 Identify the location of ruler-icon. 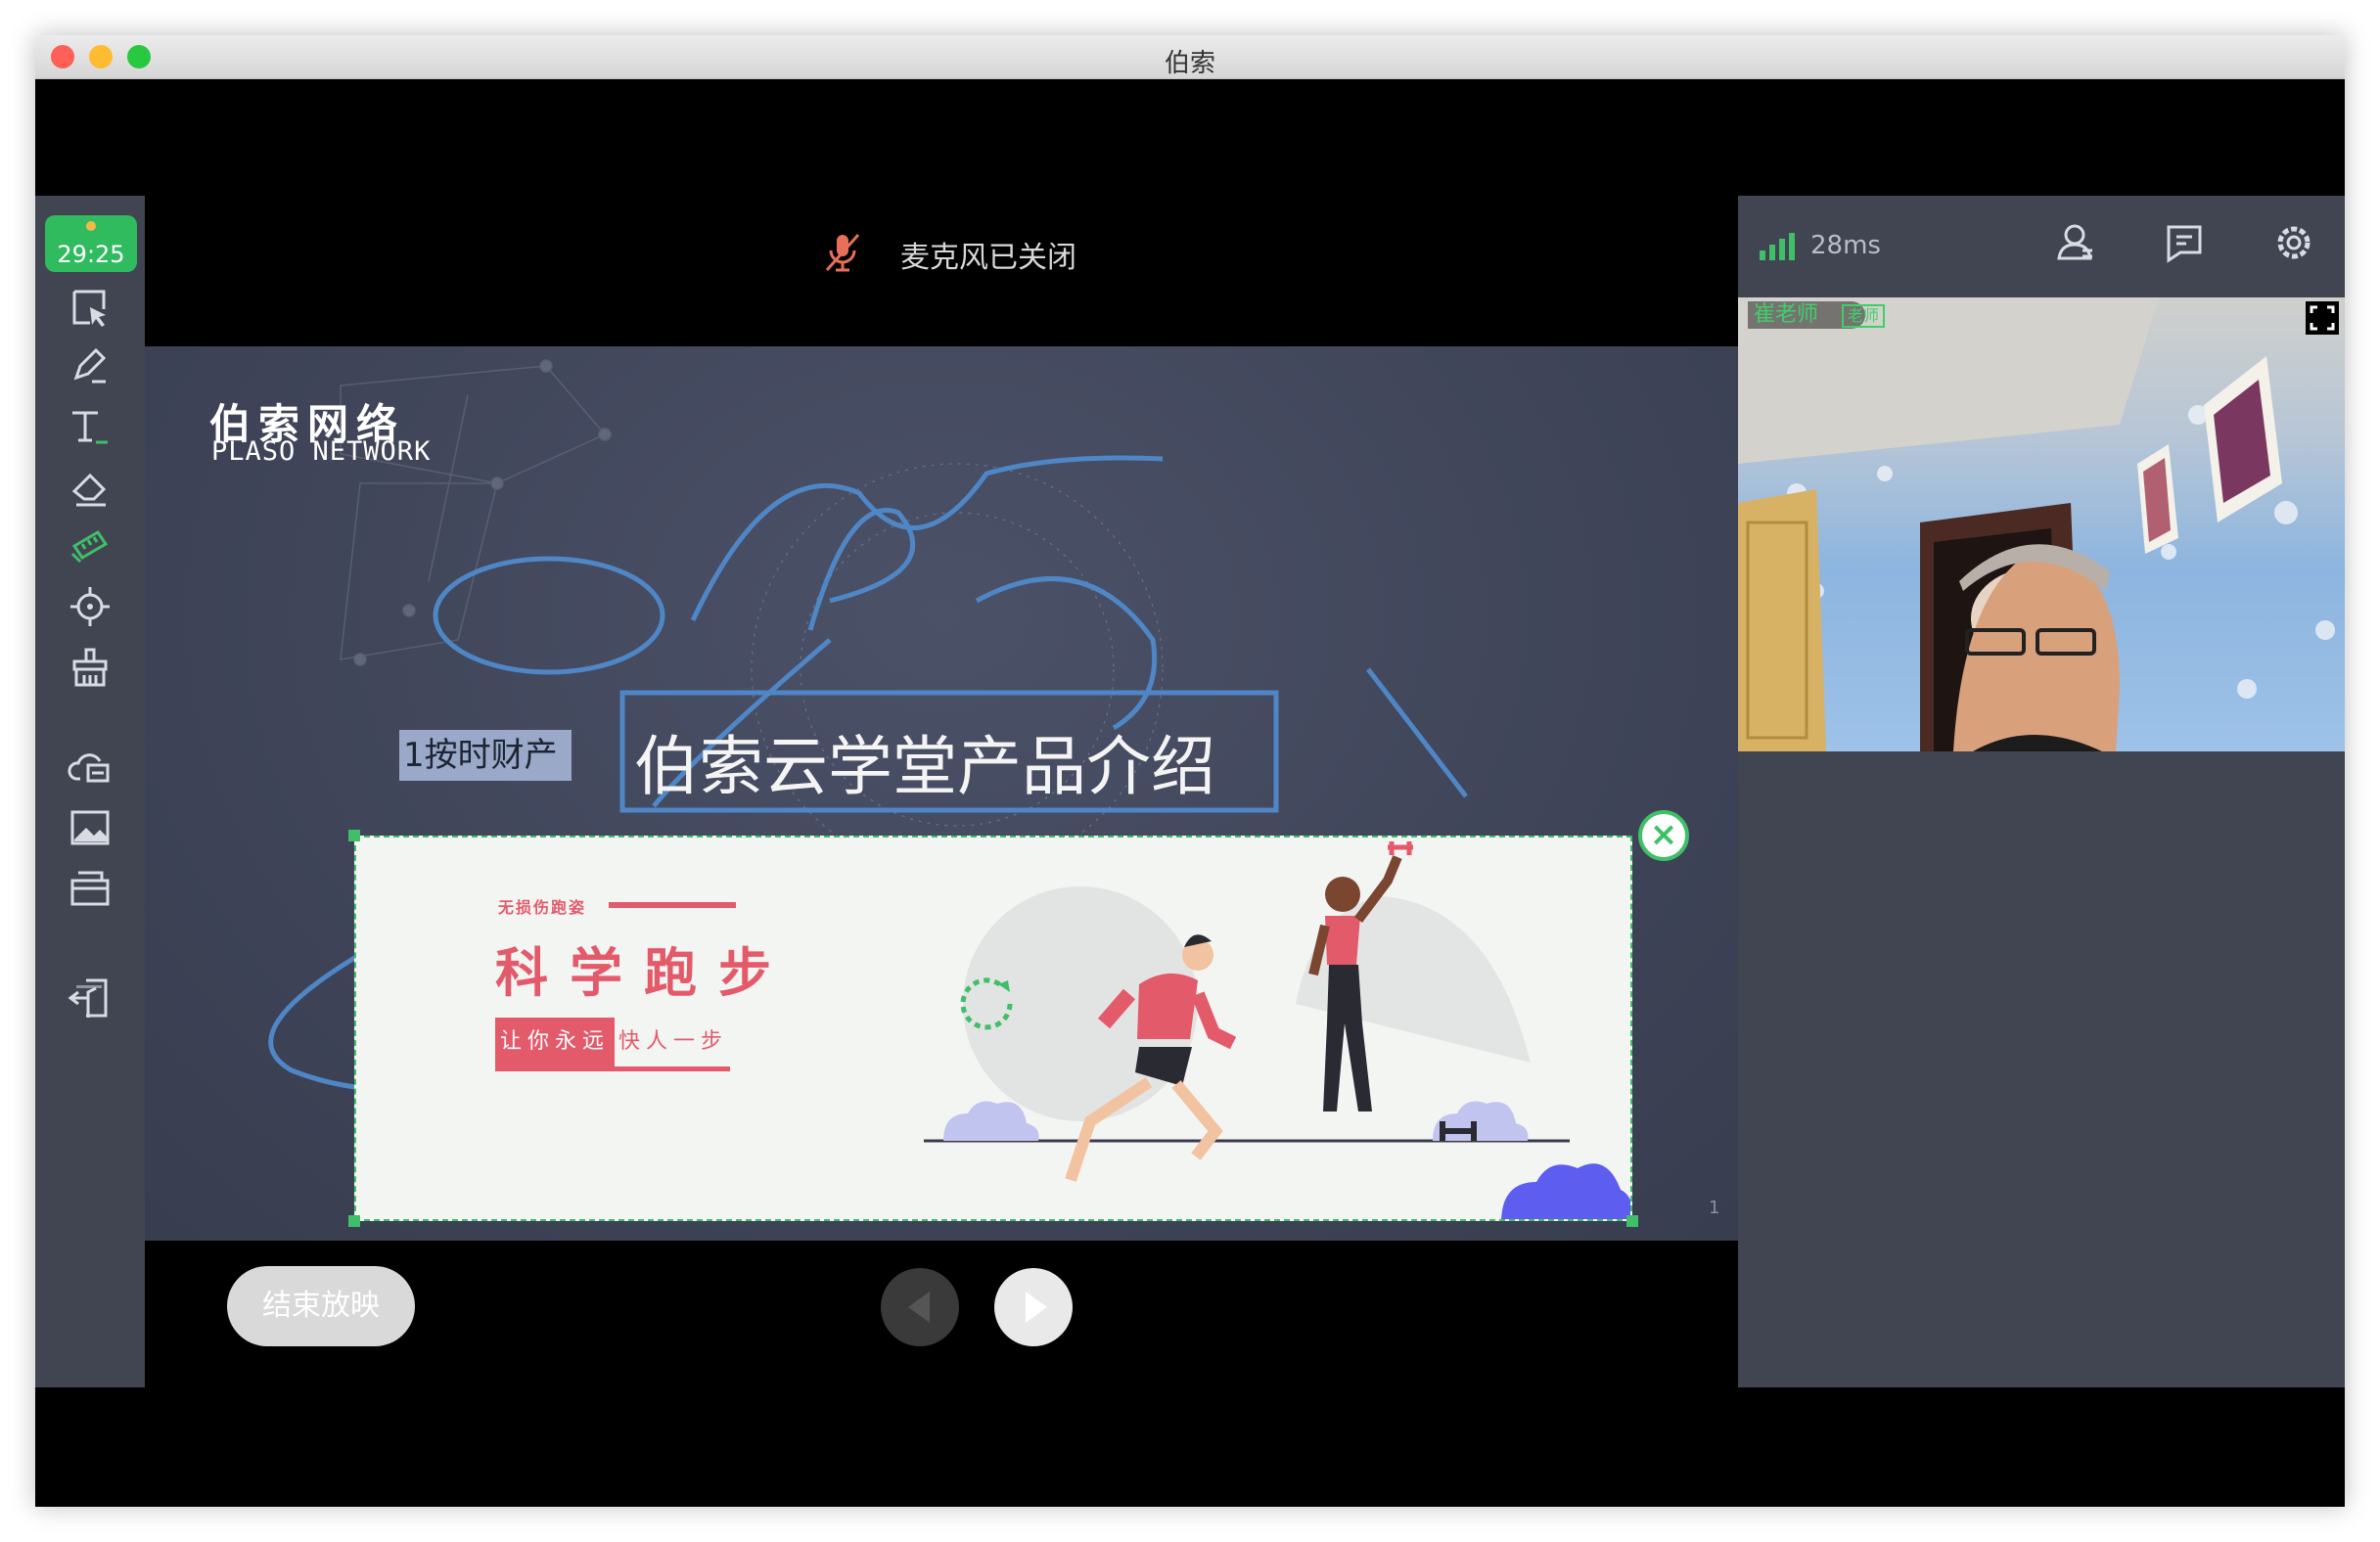
(89, 546).